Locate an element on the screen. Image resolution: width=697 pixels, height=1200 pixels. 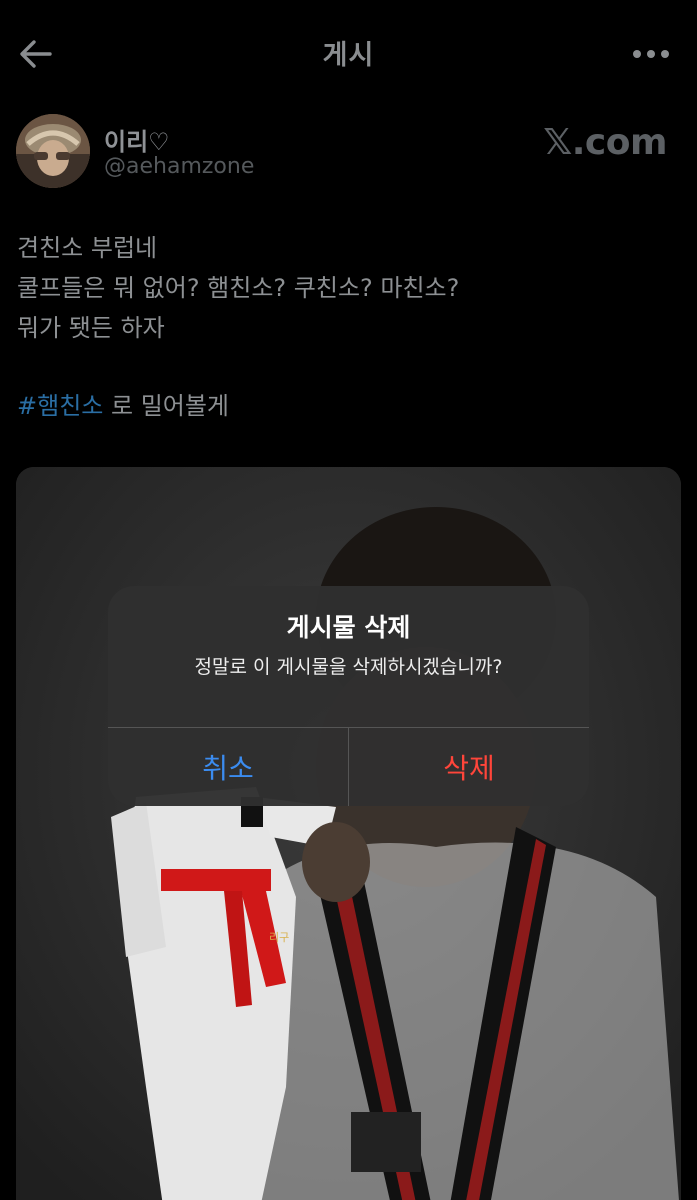
hashtag-line: #햄친소 로 밀어볼게 is located at coordinates (123, 406).